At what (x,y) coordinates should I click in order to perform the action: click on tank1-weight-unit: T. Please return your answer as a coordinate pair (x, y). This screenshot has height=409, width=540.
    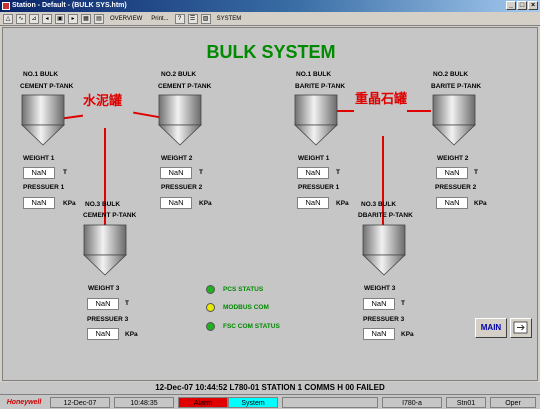
    Looking at the image, I should click on (65, 172).